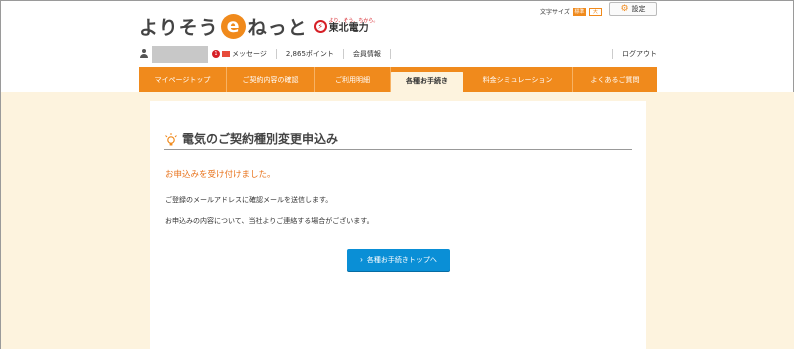 The image size is (794, 349). I want to click on logo-text-post: ねっと, so click(277, 27).